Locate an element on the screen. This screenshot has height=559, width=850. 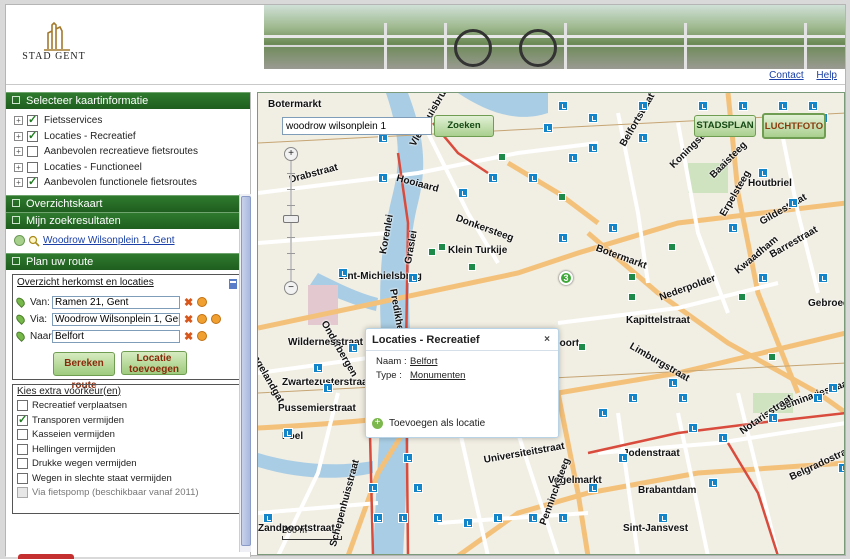
to-input is located at coordinates (116, 336).